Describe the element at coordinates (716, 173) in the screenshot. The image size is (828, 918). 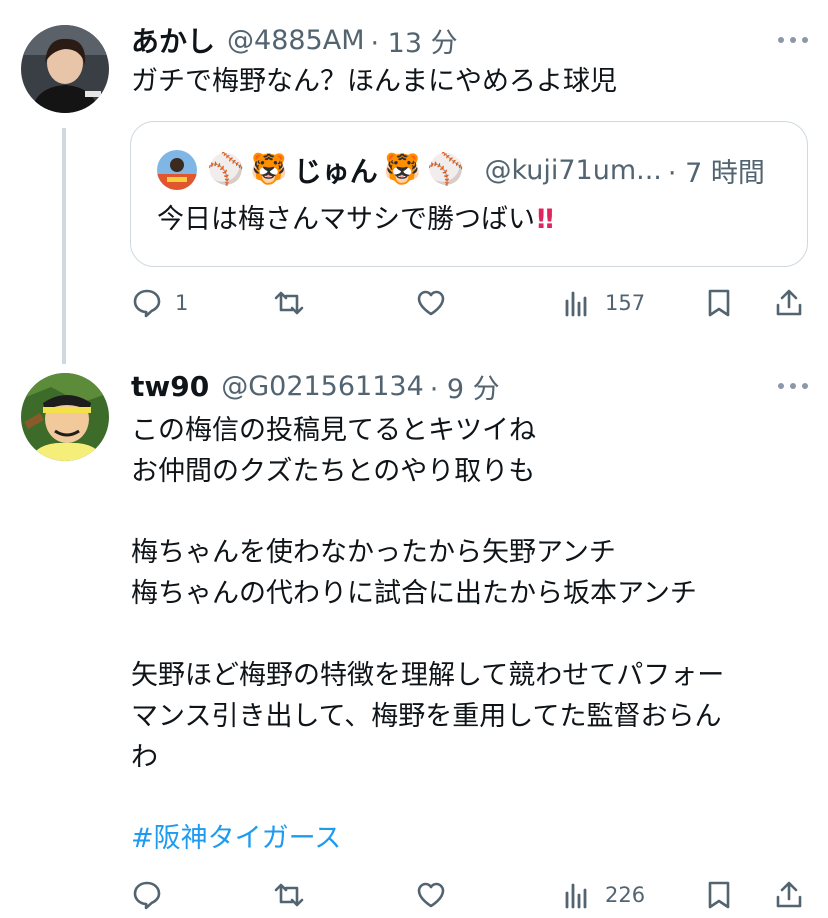
I see `quoted-timestamp: · 7 時間` at that location.